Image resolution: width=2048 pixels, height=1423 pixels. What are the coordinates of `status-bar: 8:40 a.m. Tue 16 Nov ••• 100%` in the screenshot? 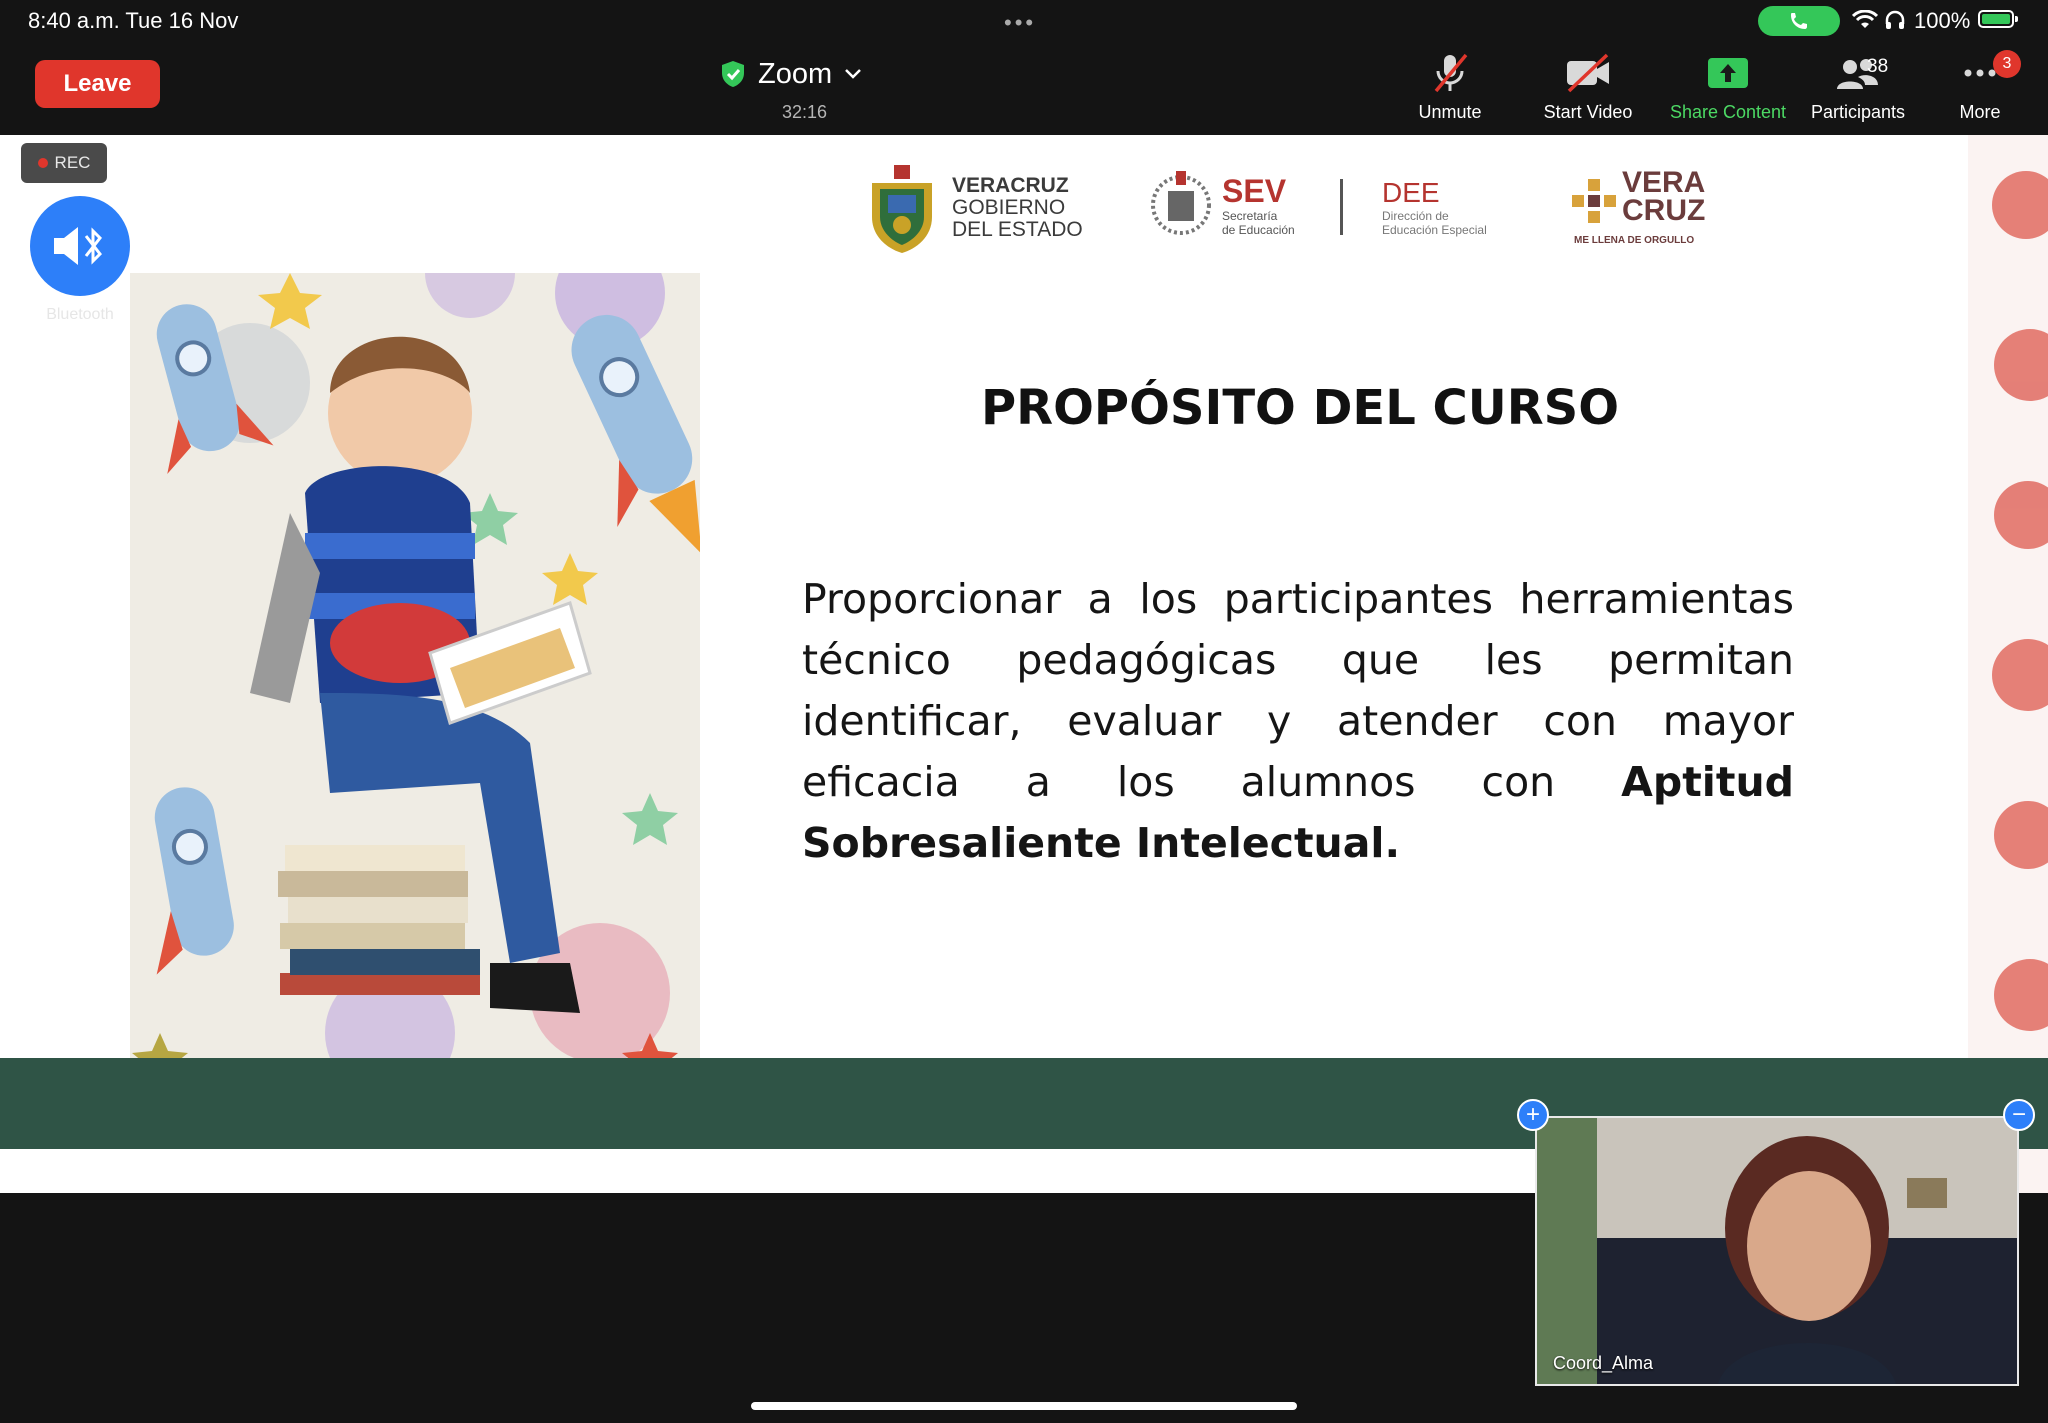 It's located at (1024, 21).